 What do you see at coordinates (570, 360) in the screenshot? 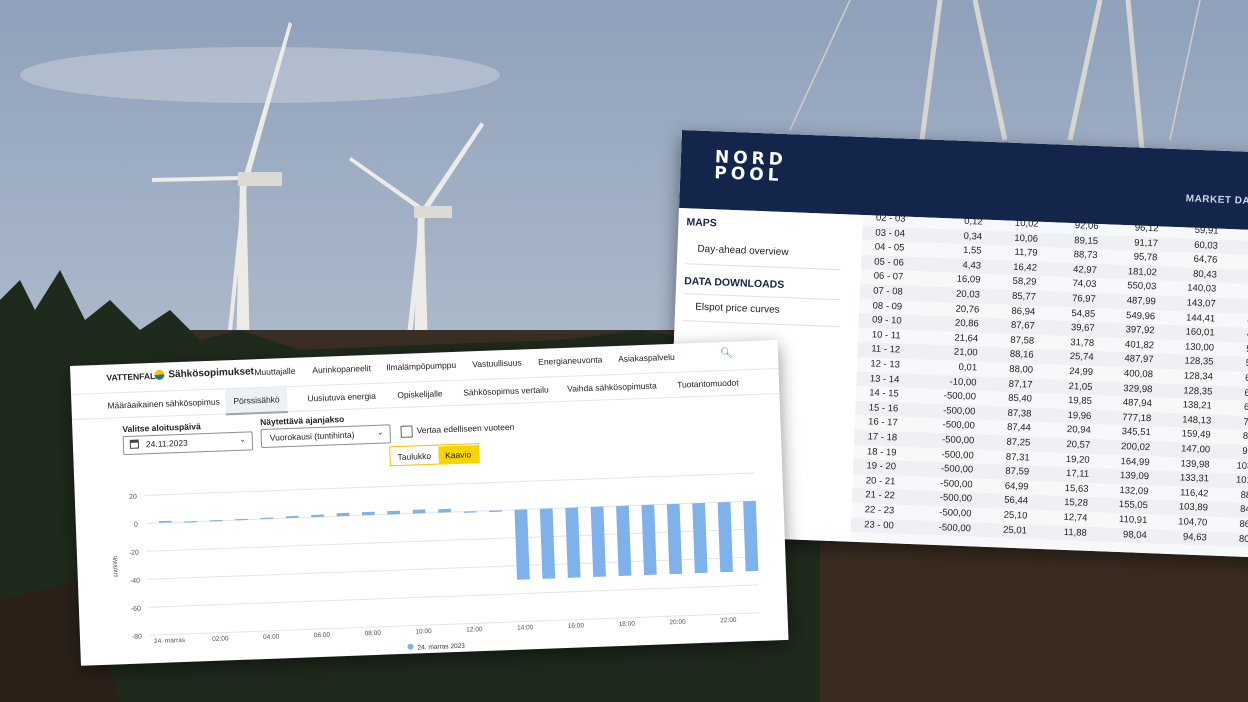
I see `nav-energianeuvonta: Energianeuvonta` at bounding box center [570, 360].